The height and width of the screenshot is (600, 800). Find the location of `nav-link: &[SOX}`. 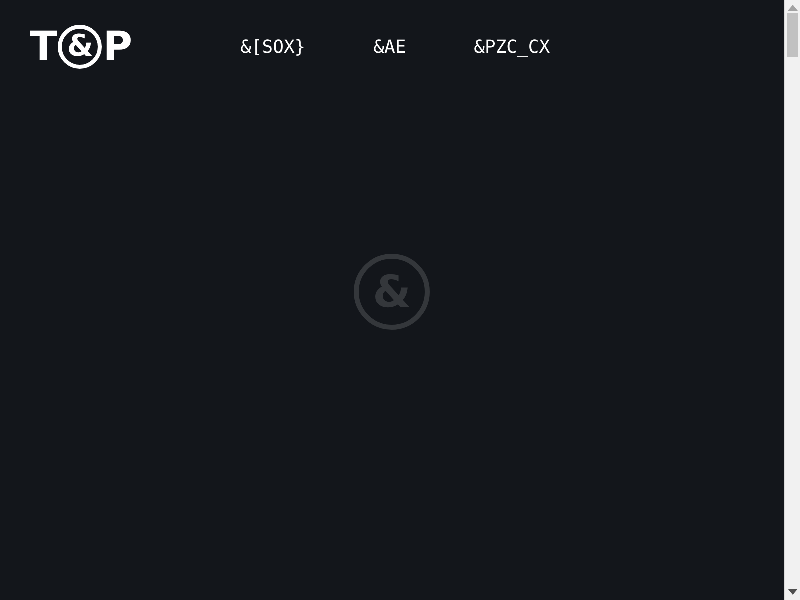

nav-link: &[SOX} is located at coordinates (273, 47).